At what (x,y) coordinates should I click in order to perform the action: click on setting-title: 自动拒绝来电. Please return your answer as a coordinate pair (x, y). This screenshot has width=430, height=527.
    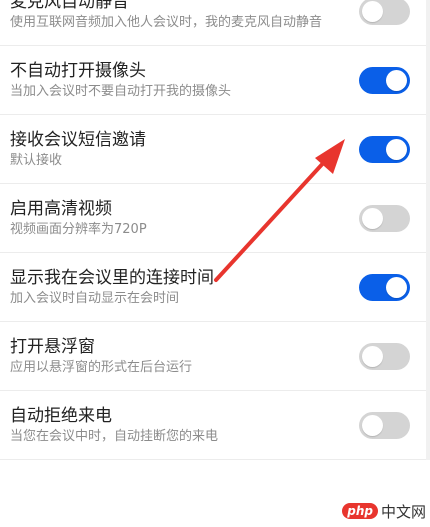
    Looking at the image, I should click on (61, 416).